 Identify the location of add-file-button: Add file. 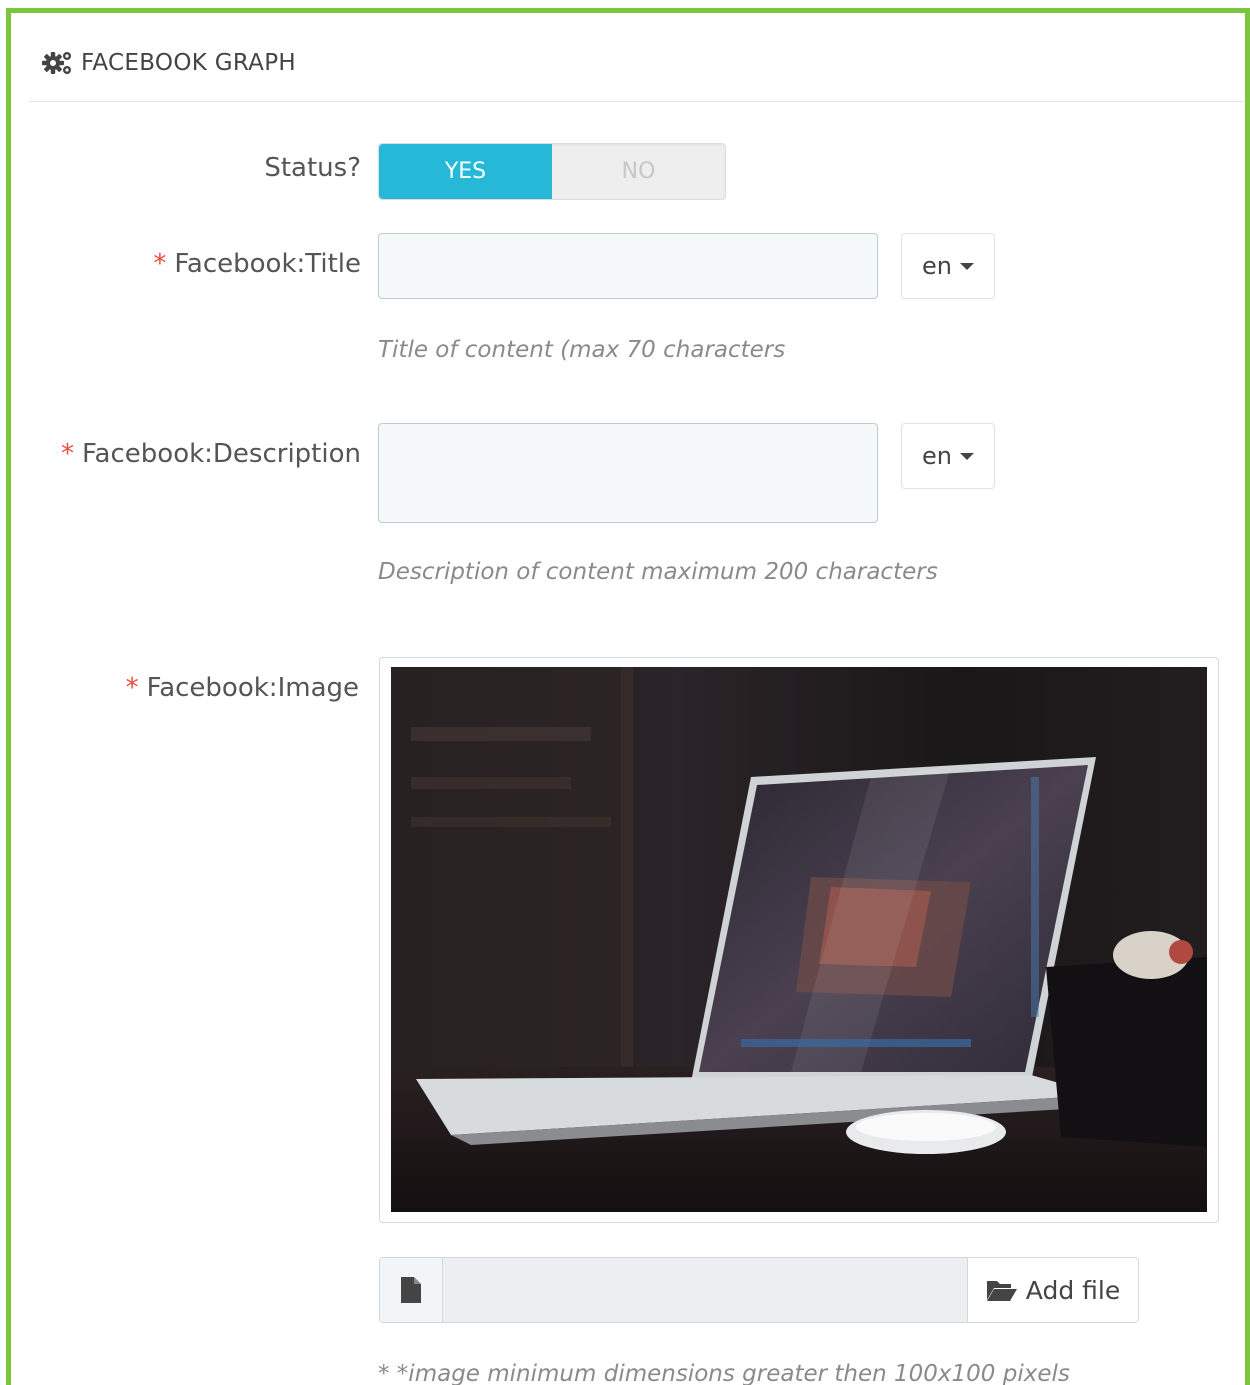
(1052, 1290).